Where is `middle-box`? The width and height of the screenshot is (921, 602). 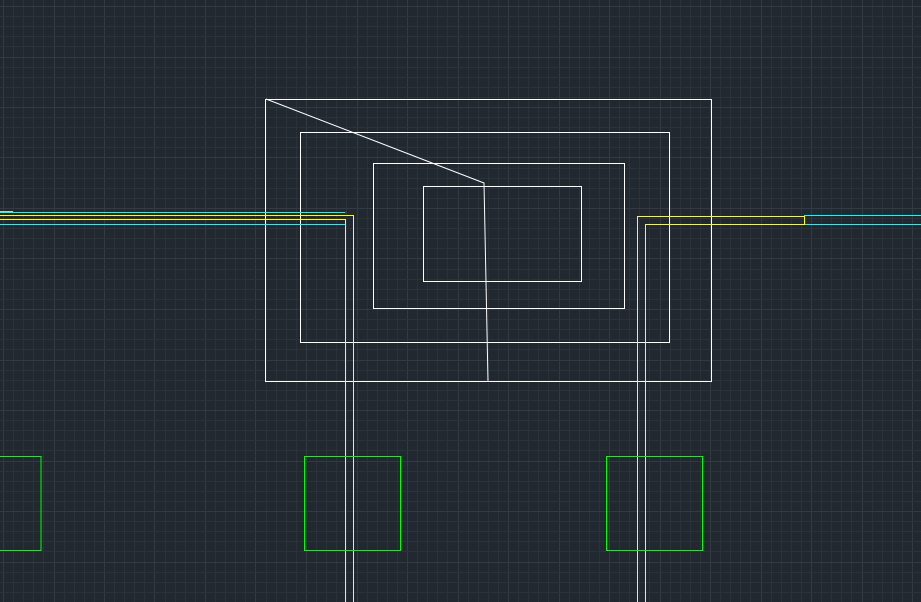 middle-box is located at coordinates (352, 503).